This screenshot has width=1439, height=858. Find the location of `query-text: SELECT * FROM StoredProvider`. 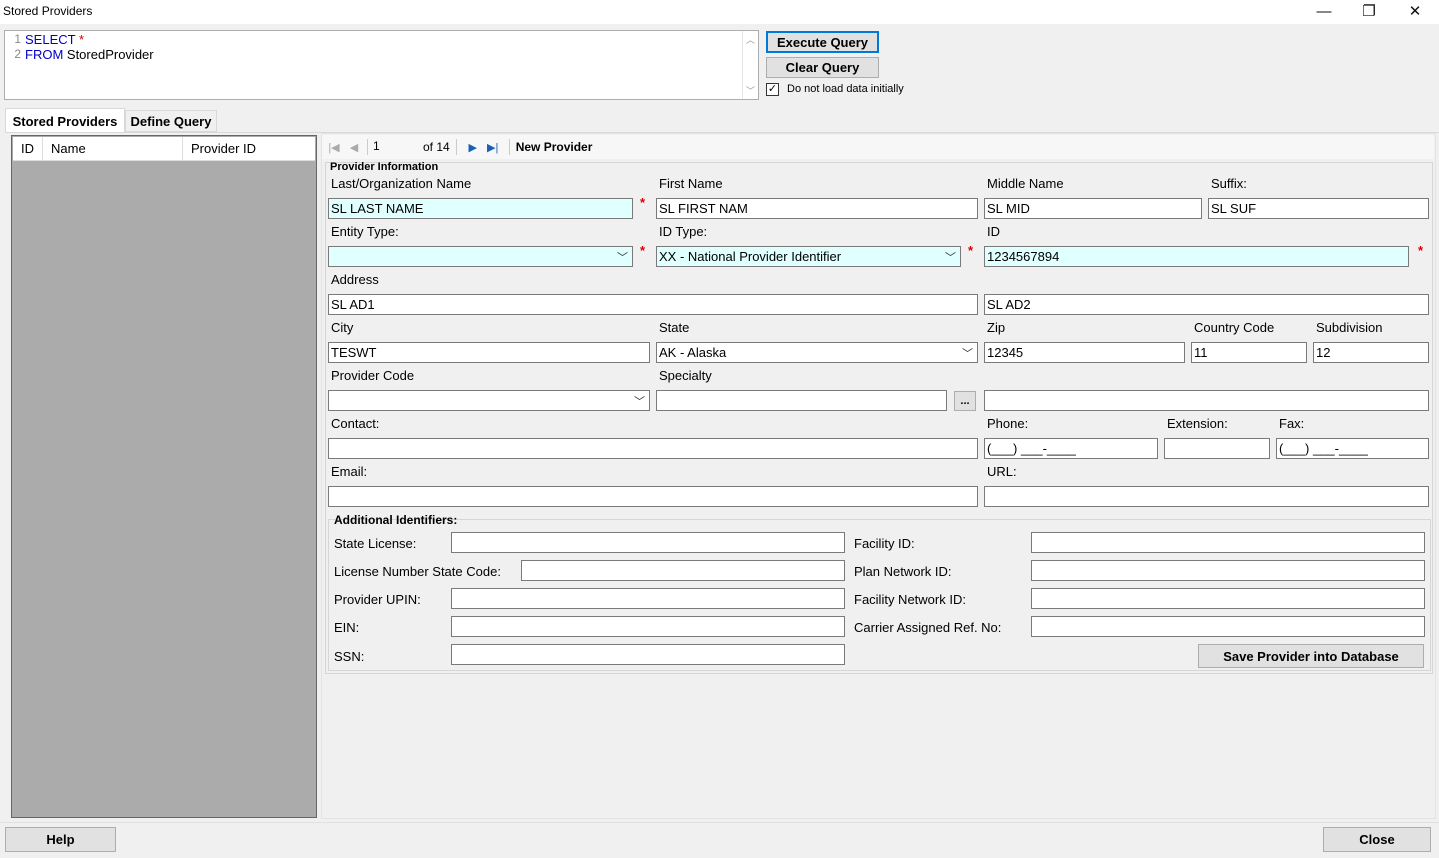

query-text: SELECT * FROM StoredProvider is located at coordinates (89, 47).